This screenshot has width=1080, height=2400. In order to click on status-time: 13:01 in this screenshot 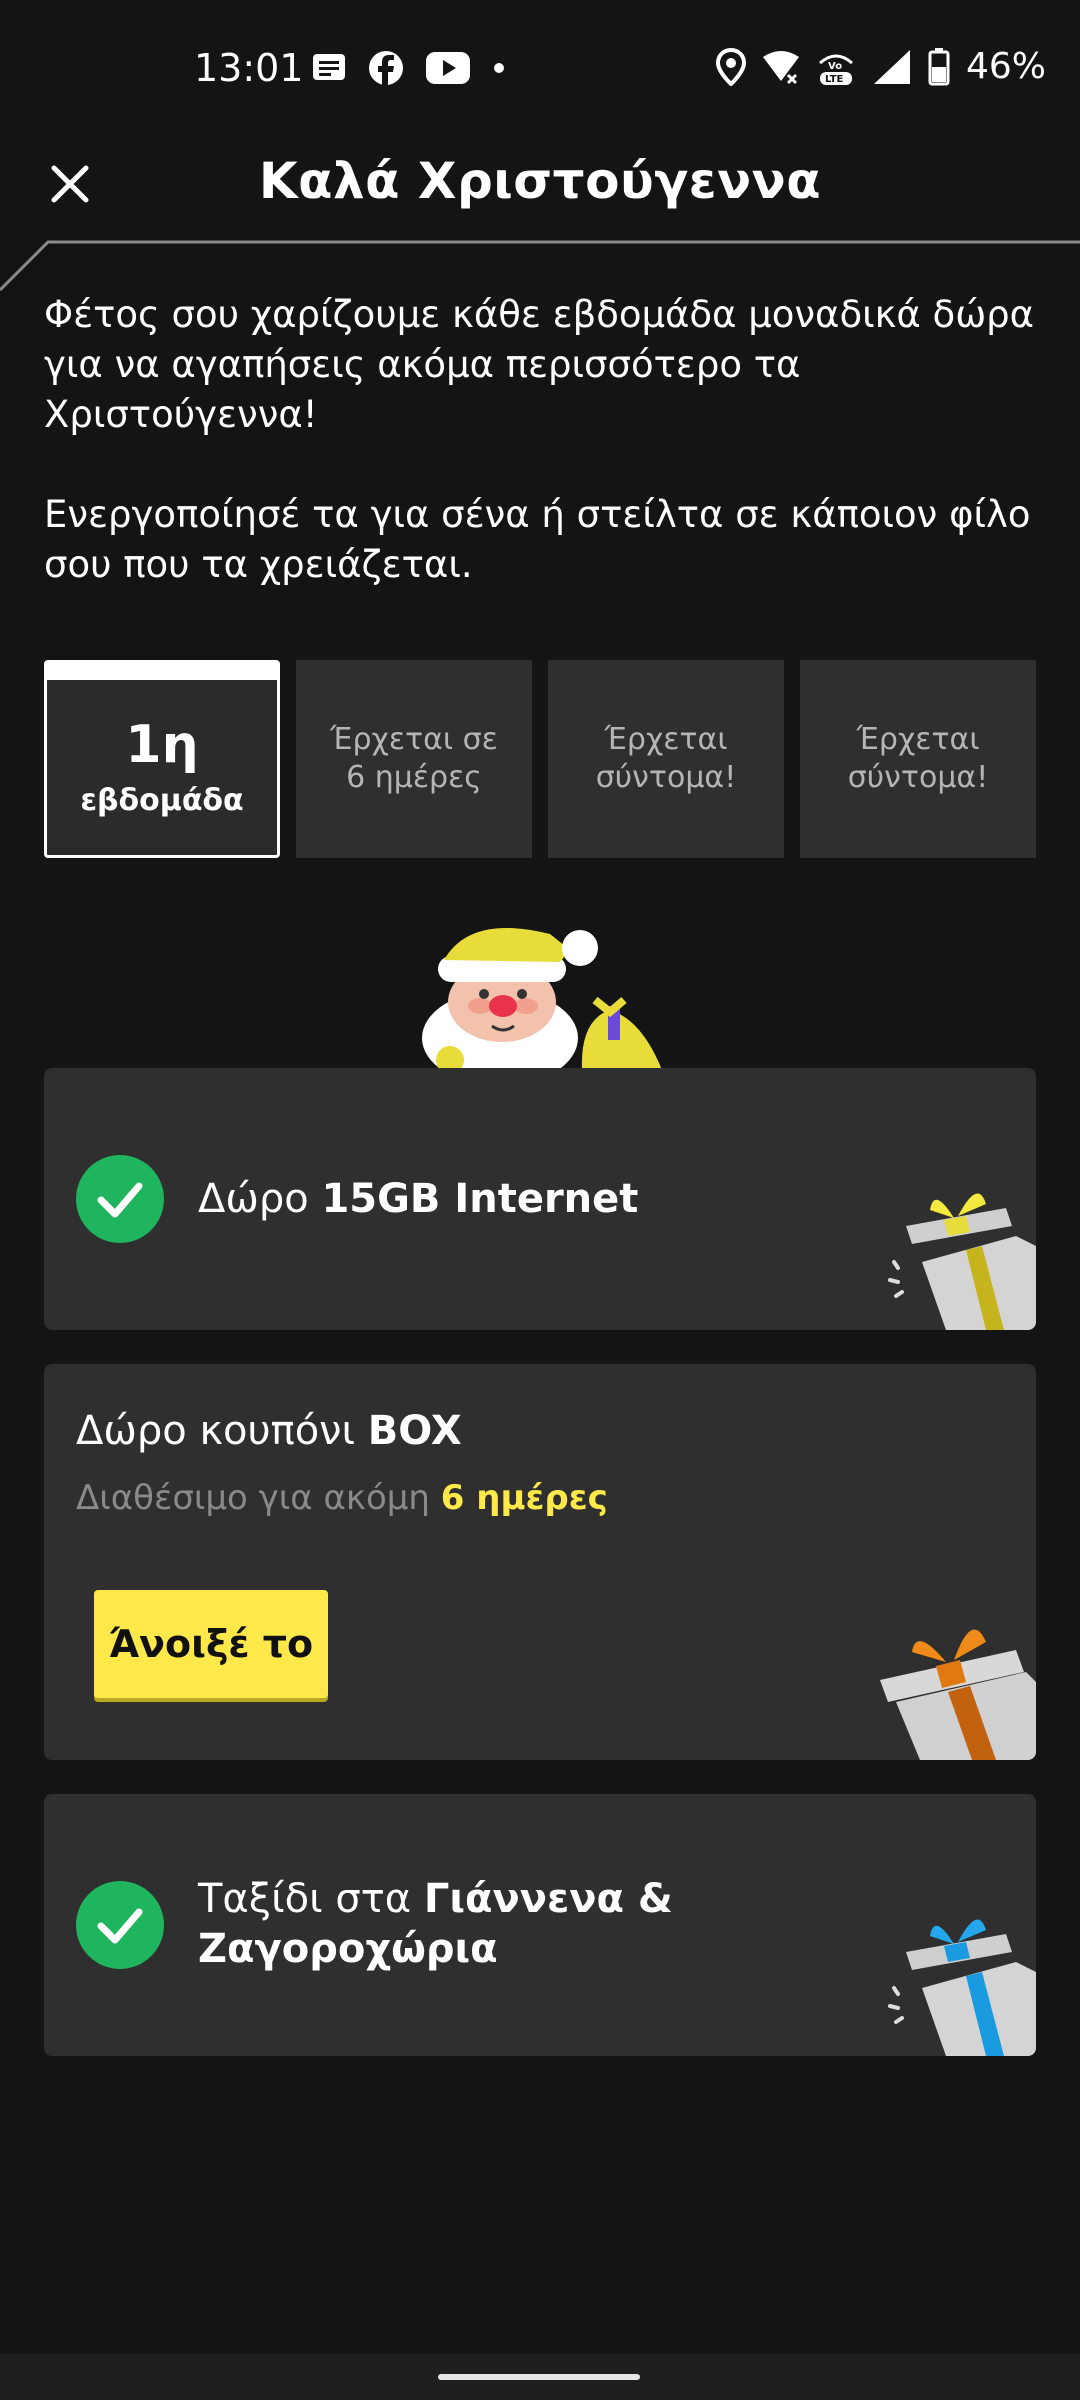, I will do `click(249, 68)`.